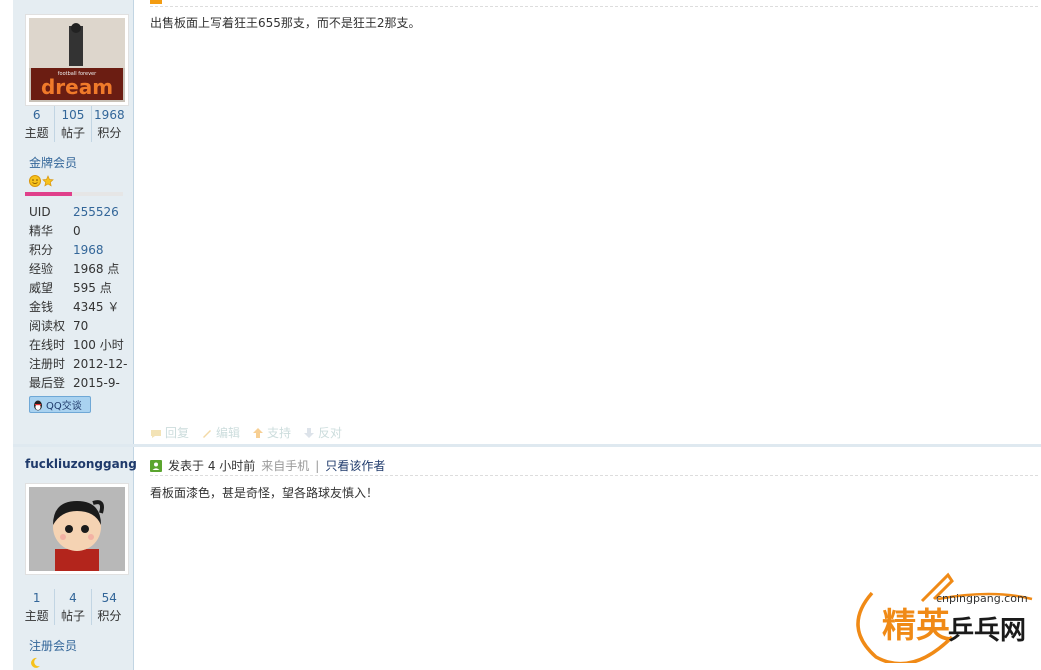 The height and width of the screenshot is (670, 1041). What do you see at coordinates (81, 464) in the screenshot?
I see `author-username: fuckliuzonggang` at bounding box center [81, 464].